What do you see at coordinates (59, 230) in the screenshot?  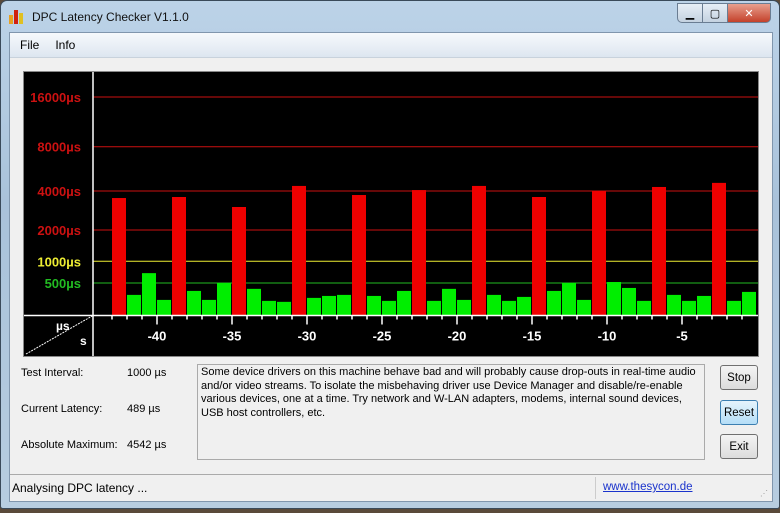 I see `y-tick-label: 2000µs` at bounding box center [59, 230].